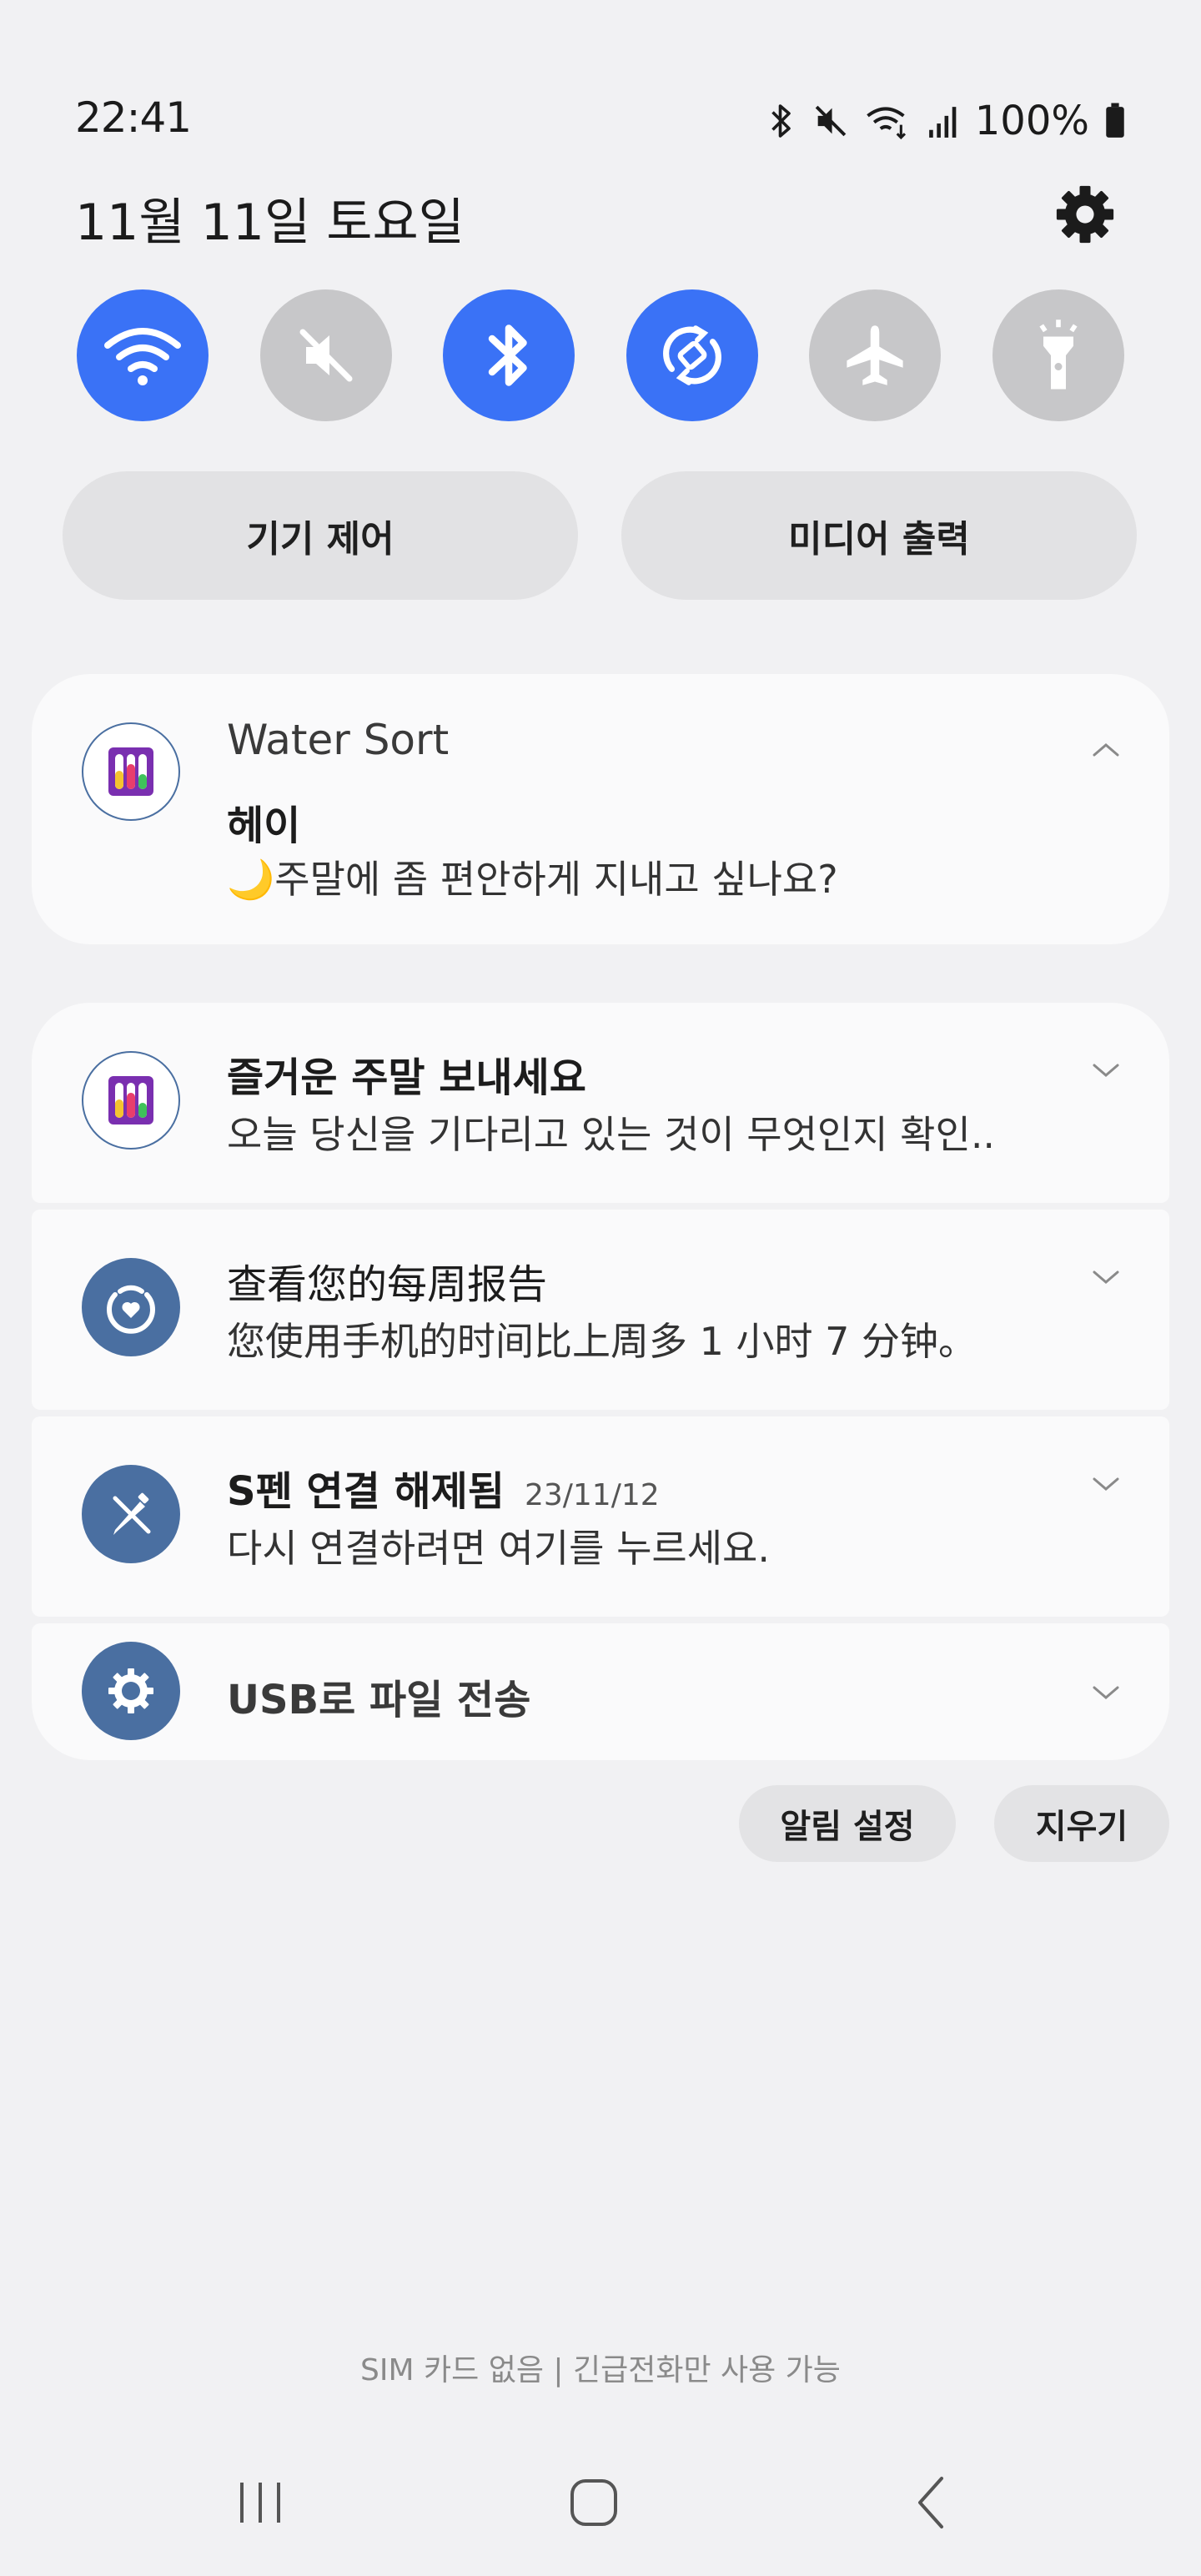 The width and height of the screenshot is (1201, 2576). I want to click on sound-toggle, so click(325, 355).